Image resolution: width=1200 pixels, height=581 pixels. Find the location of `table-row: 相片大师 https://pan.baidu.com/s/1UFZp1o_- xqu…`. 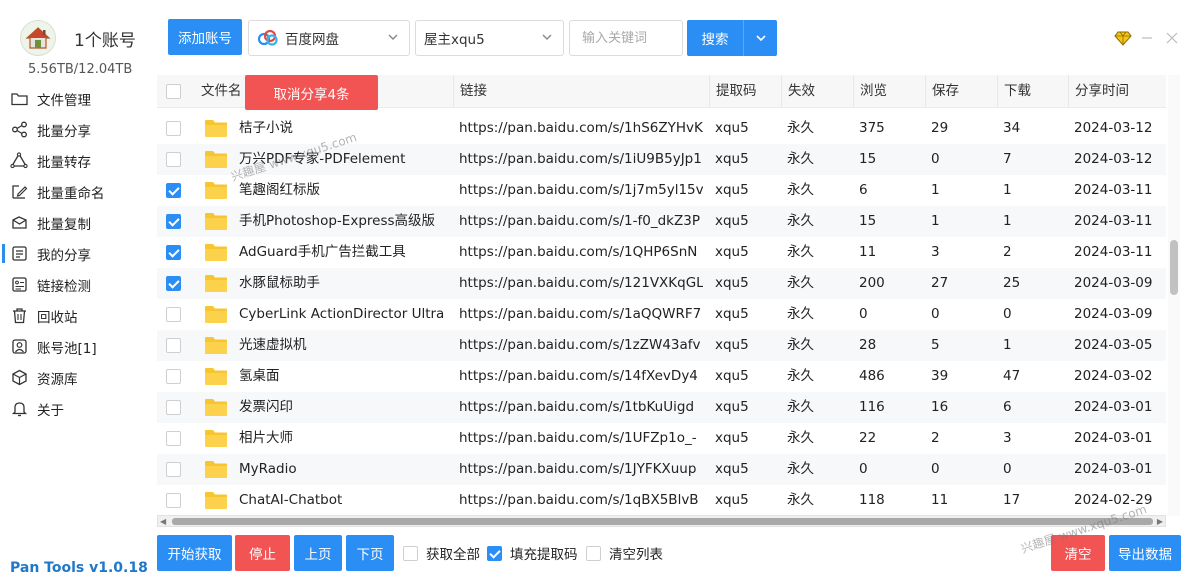

table-row: 相片大师 https://pan.baidu.com/s/1UFZp1o_- xqu… is located at coordinates (661, 438).